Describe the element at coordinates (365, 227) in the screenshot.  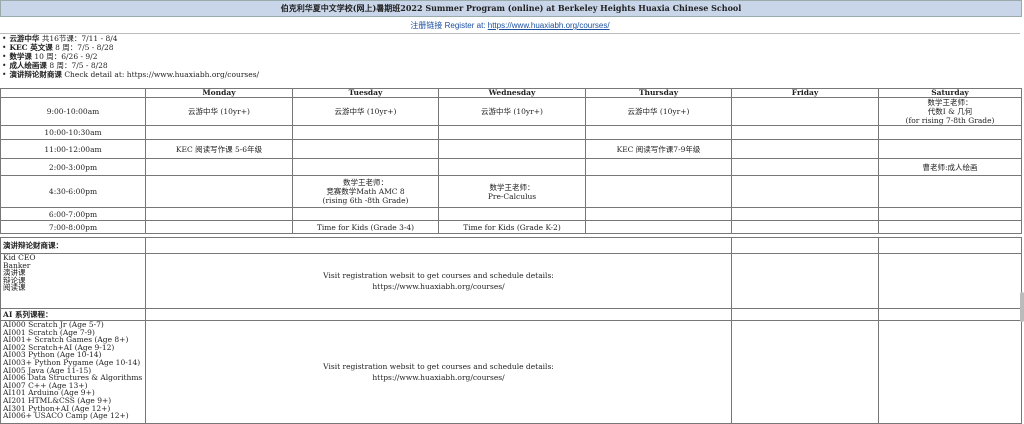
I see `class-cell: Time for Kids (Grade 3-4)` at that location.